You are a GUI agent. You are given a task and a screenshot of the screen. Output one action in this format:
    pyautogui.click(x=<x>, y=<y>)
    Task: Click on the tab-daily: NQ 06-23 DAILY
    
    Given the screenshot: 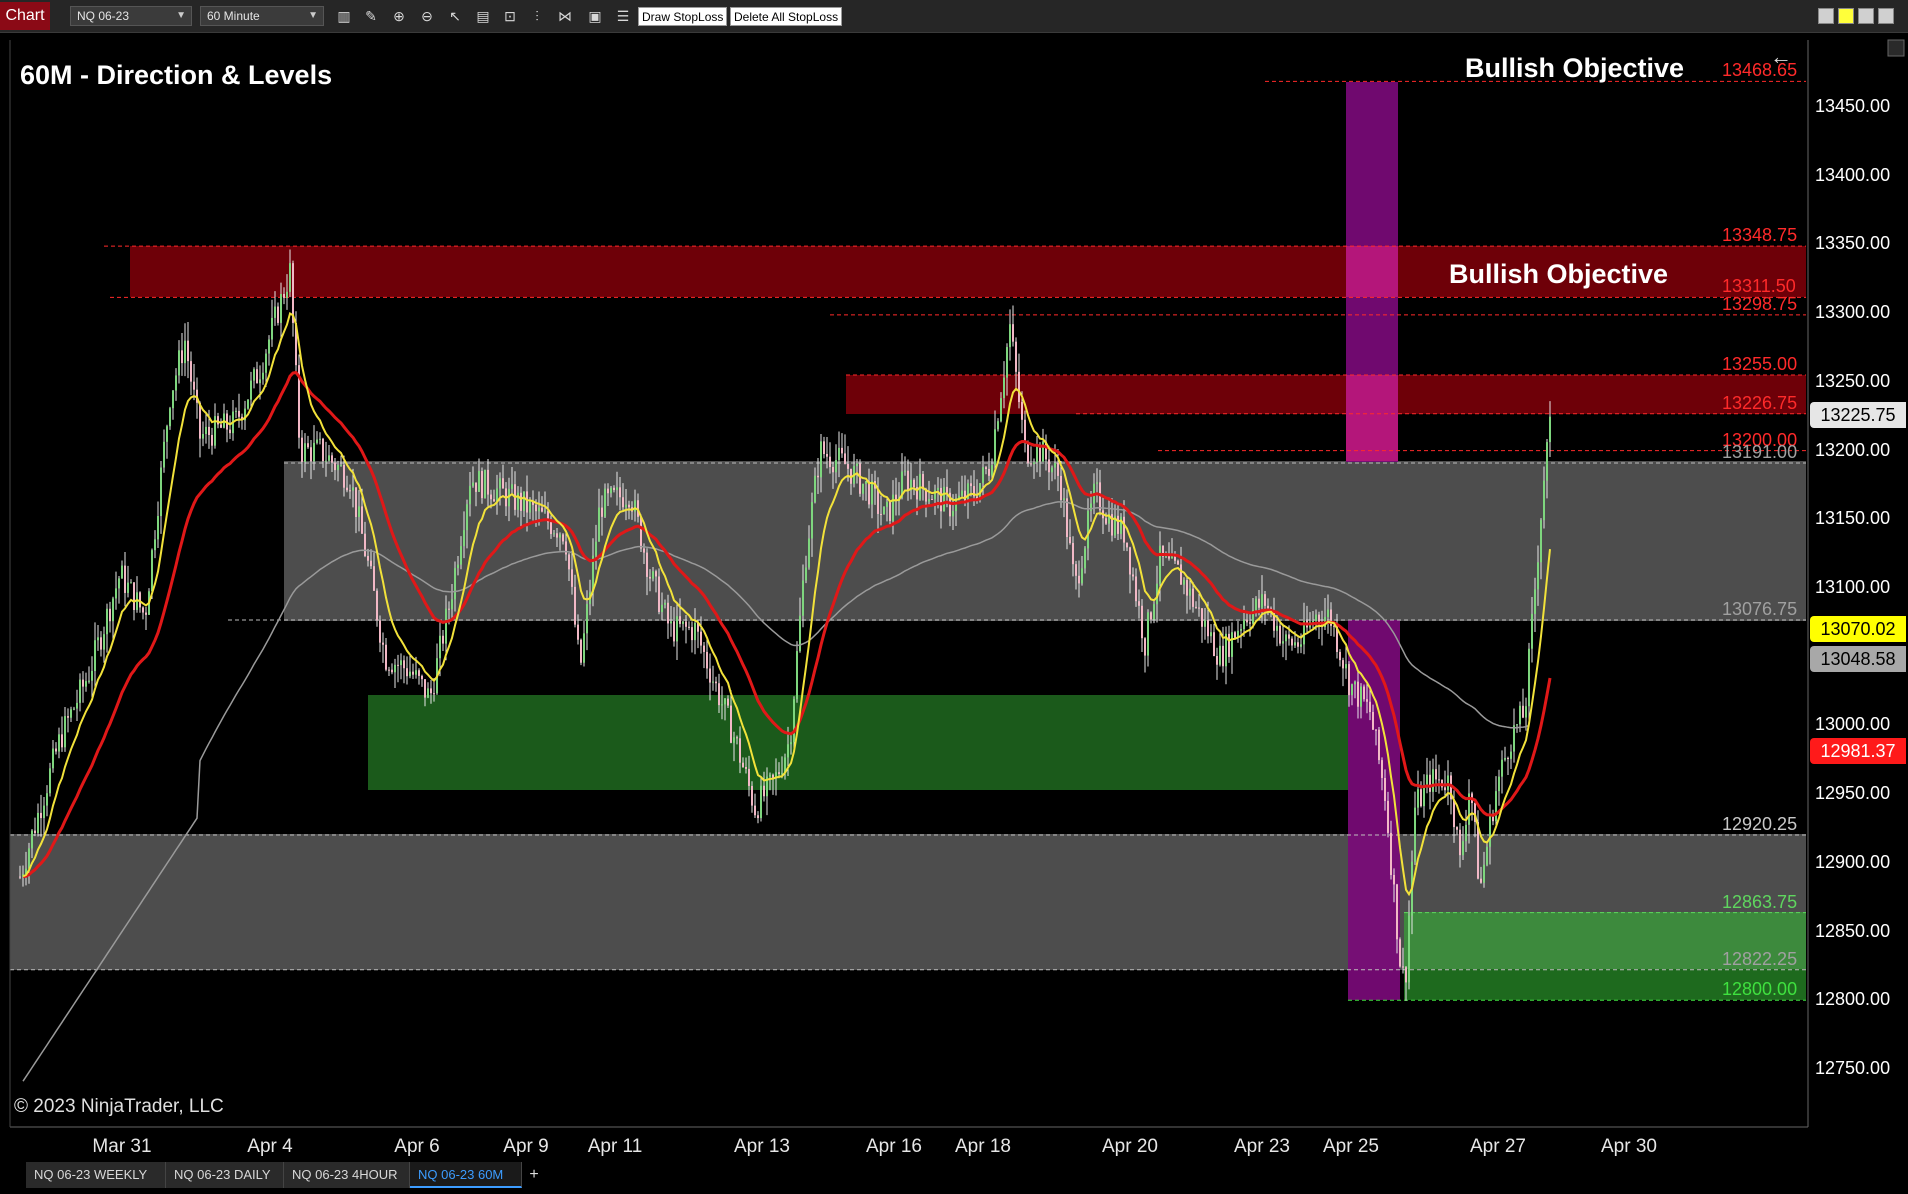 What is the action you would take?
    pyautogui.click(x=225, y=1175)
    